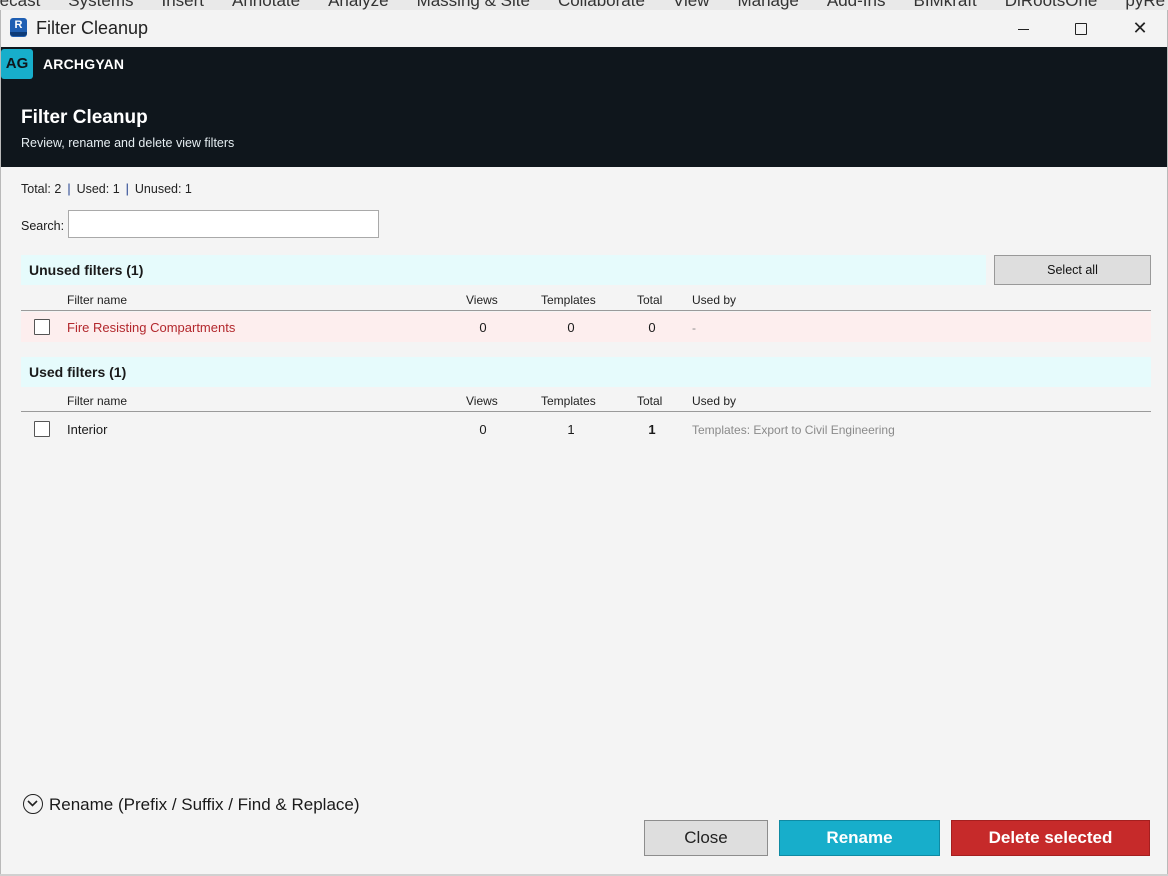 Image resolution: width=1168 pixels, height=876 pixels. Describe the element at coordinates (33, 804) in the screenshot. I see `chevron-down-icon` at that location.